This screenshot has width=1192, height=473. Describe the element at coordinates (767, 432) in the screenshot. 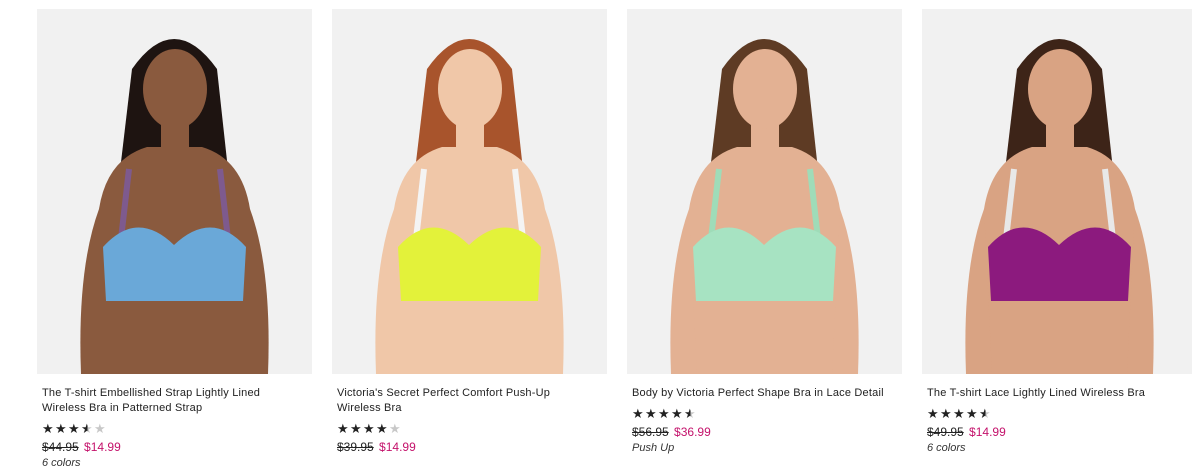

I see `product-price: $56.95 $36.99` at that location.